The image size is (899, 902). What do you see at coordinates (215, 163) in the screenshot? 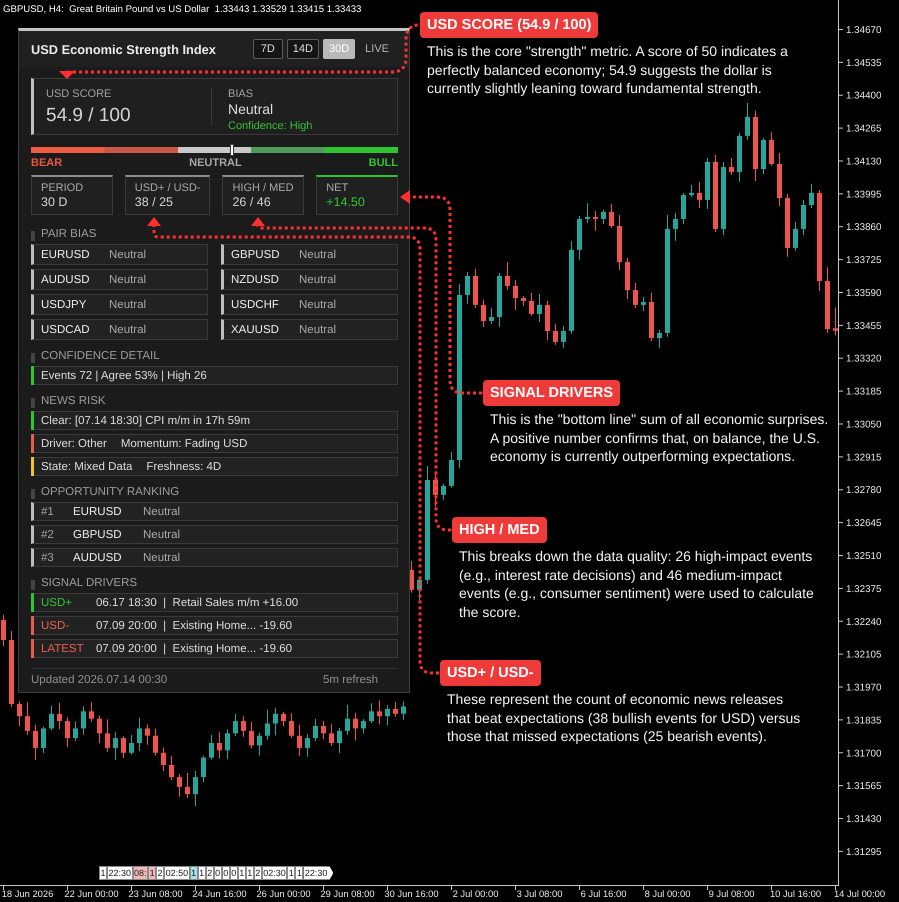
I see `gauge-label: NEUTRAL` at bounding box center [215, 163].